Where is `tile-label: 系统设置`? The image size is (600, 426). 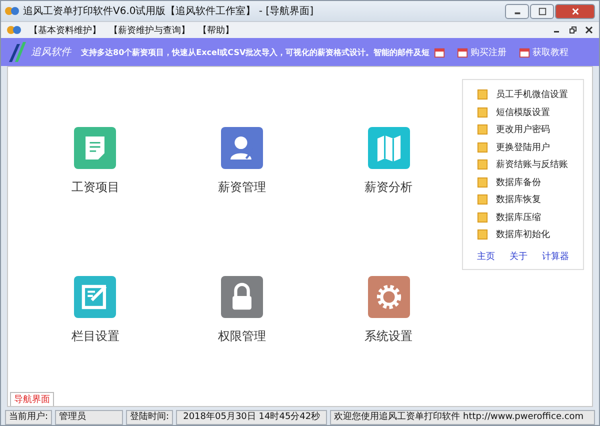 tile-label: 系统设置 is located at coordinates (388, 336).